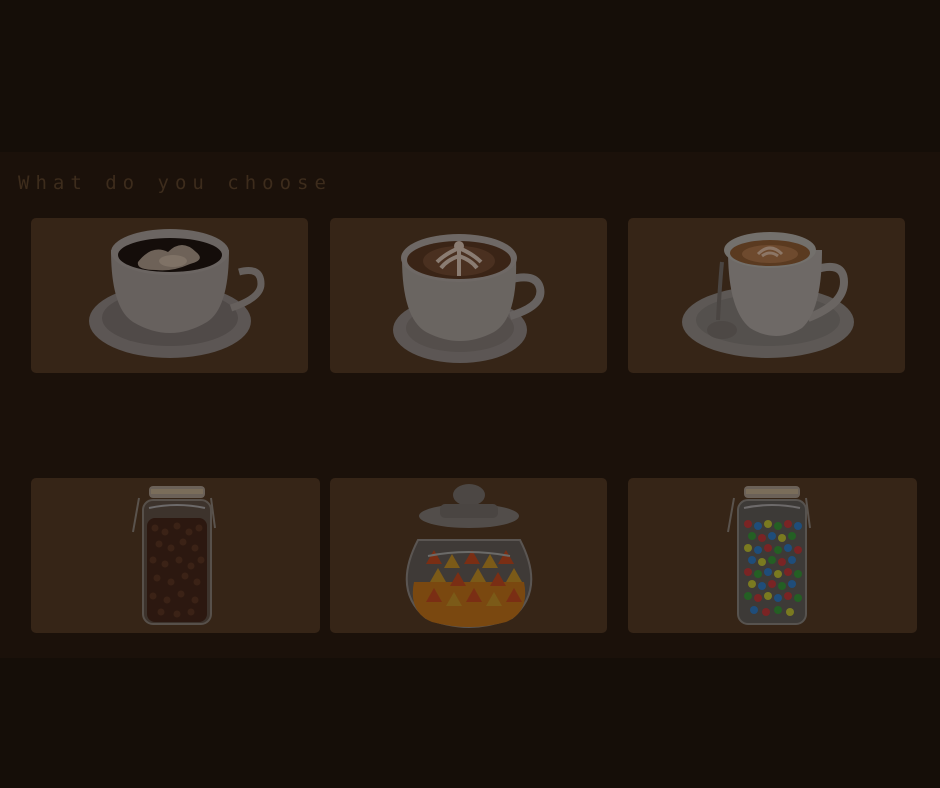  I want to click on latte-cup-icon, so click(469, 298).